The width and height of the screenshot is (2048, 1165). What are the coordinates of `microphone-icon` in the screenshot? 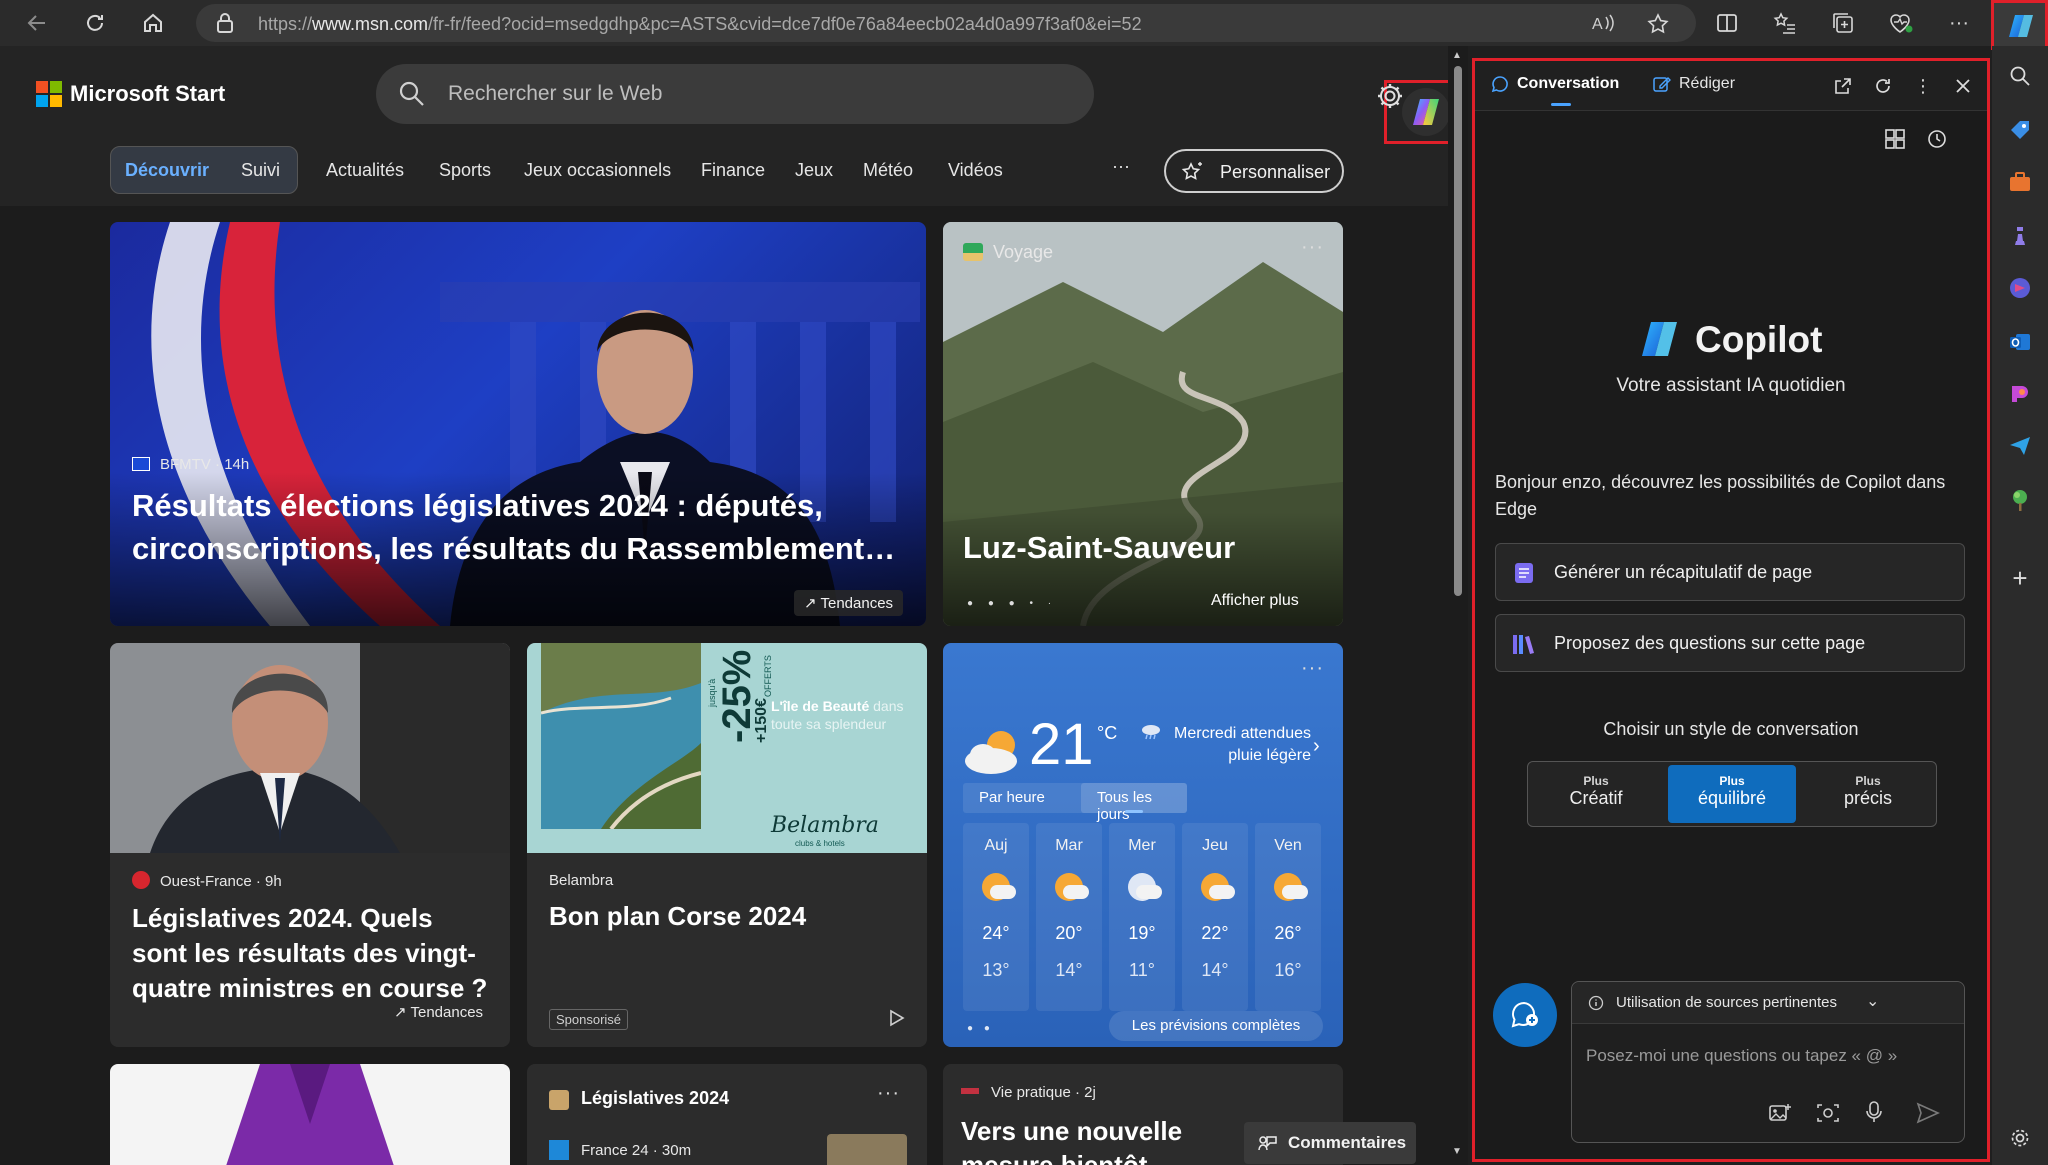 It's located at (1874, 1114).